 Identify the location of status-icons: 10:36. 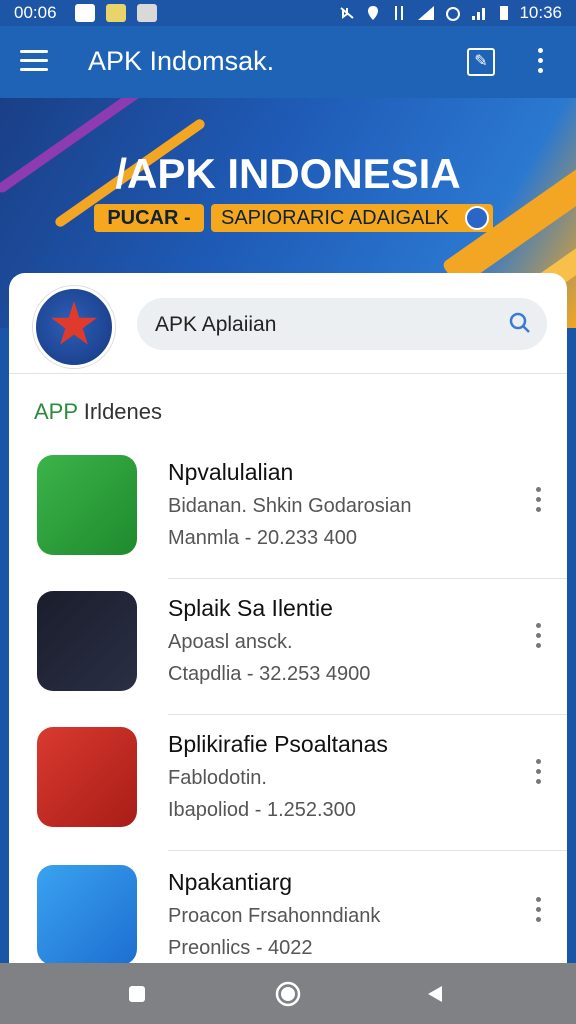
(450, 13).